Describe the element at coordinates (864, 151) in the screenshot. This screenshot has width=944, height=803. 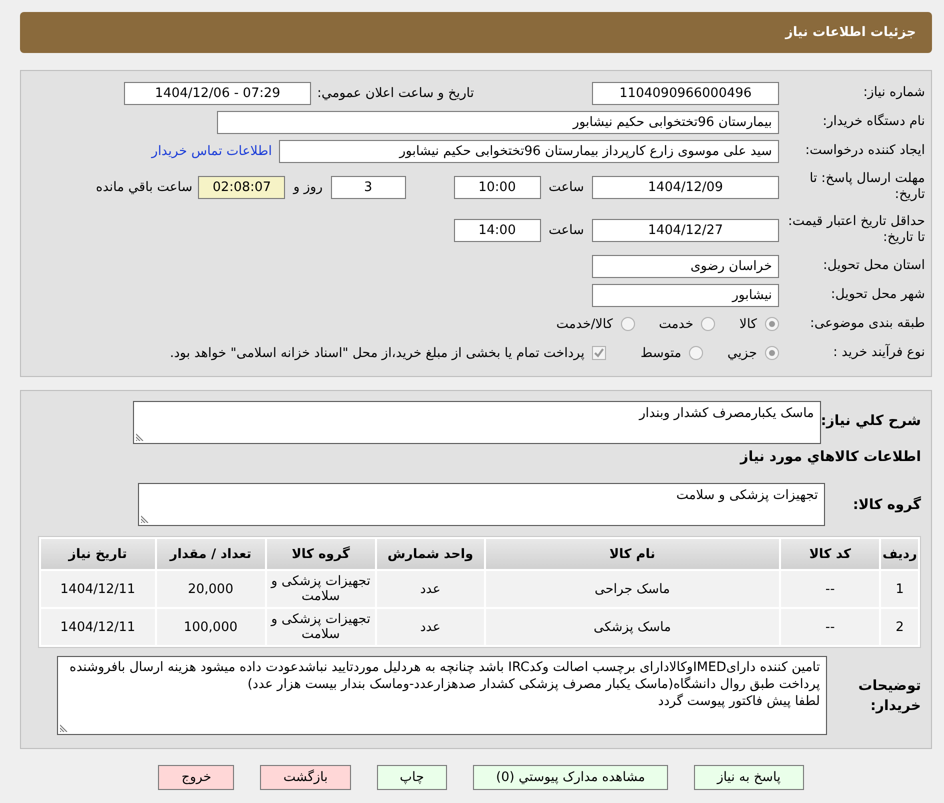
I see `field-label: ایجاد کننده درخواست:` at that location.